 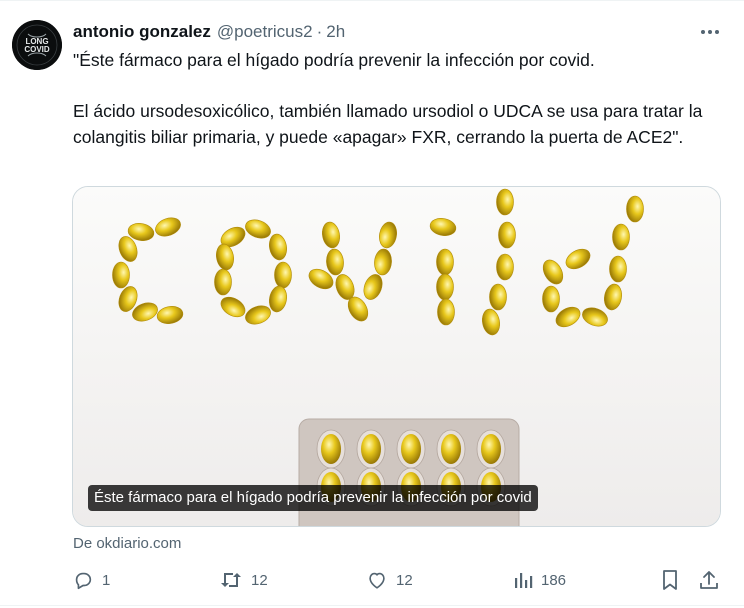 I want to click on more-icon, so click(x=710, y=32).